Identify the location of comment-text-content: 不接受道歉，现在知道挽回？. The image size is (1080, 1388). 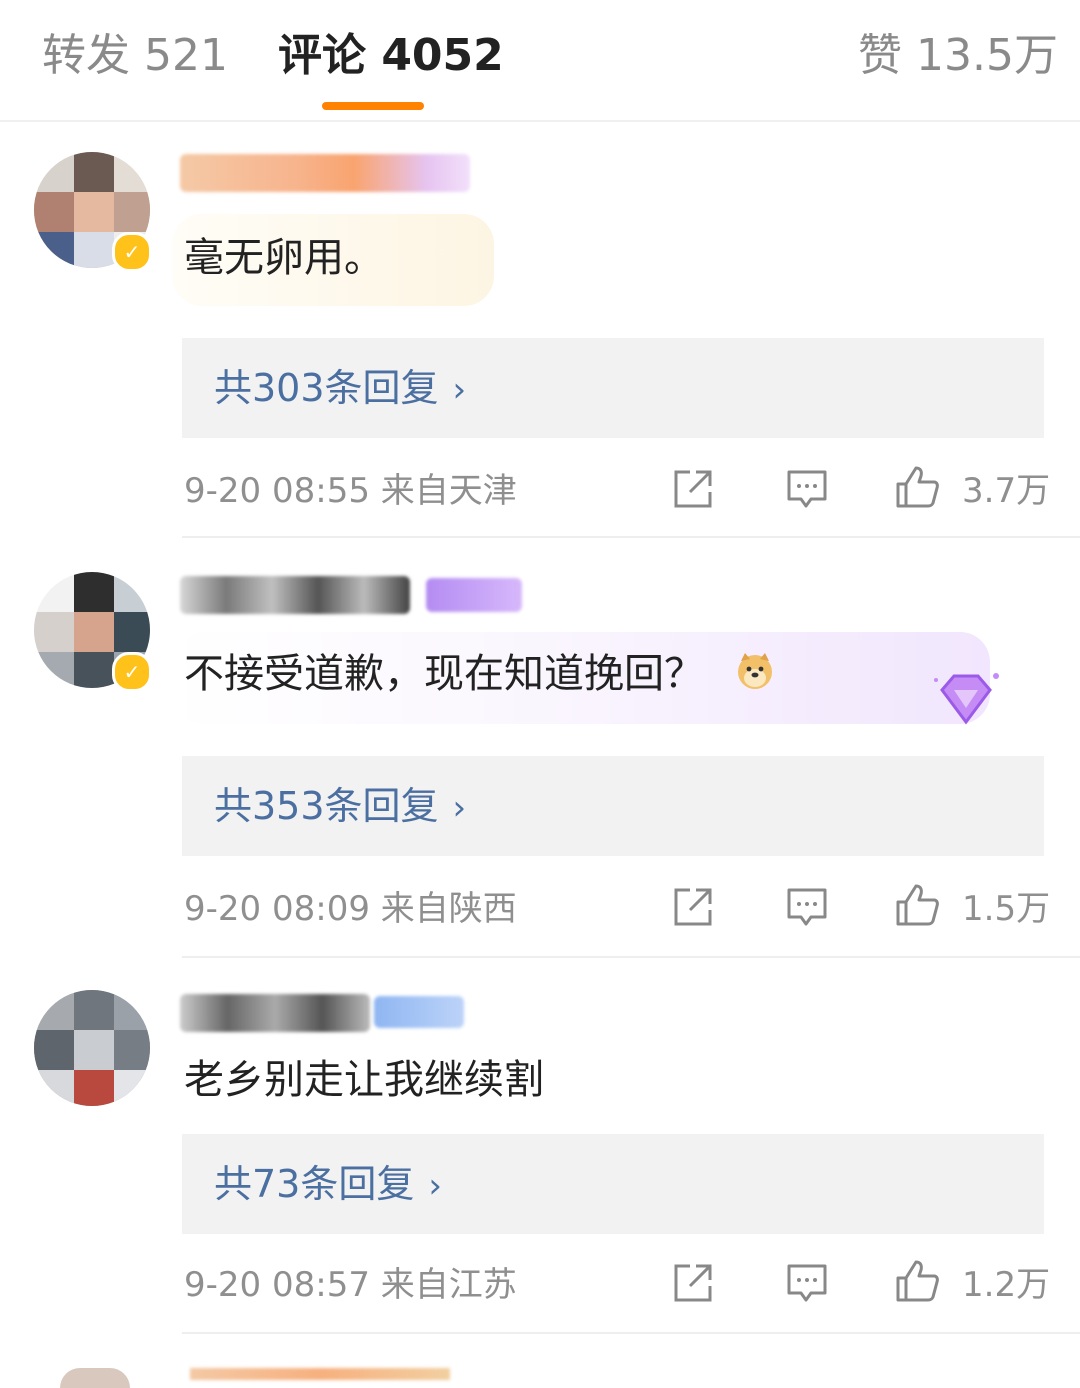
(444, 674).